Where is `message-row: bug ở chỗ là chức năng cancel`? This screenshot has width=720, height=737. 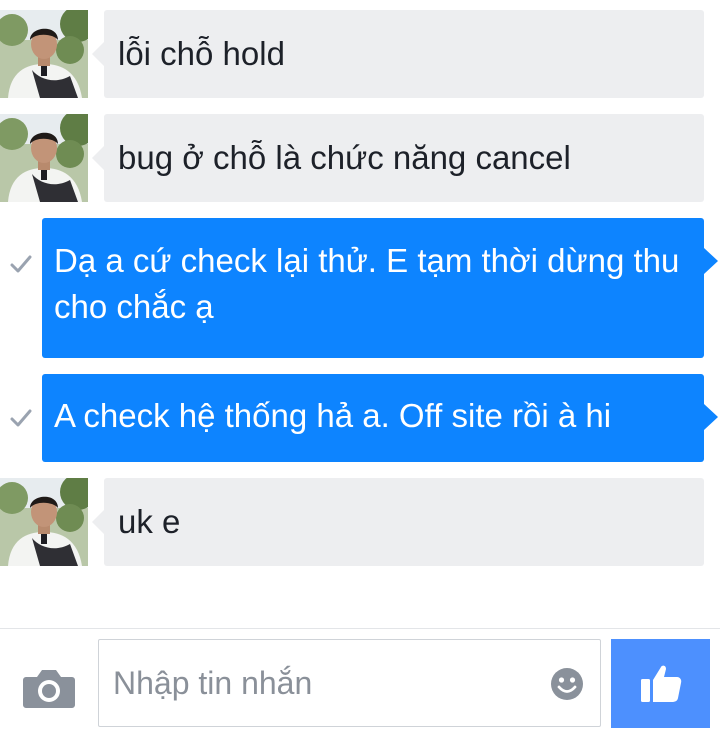
message-row: bug ở chỗ là chức năng cancel is located at coordinates (360, 158).